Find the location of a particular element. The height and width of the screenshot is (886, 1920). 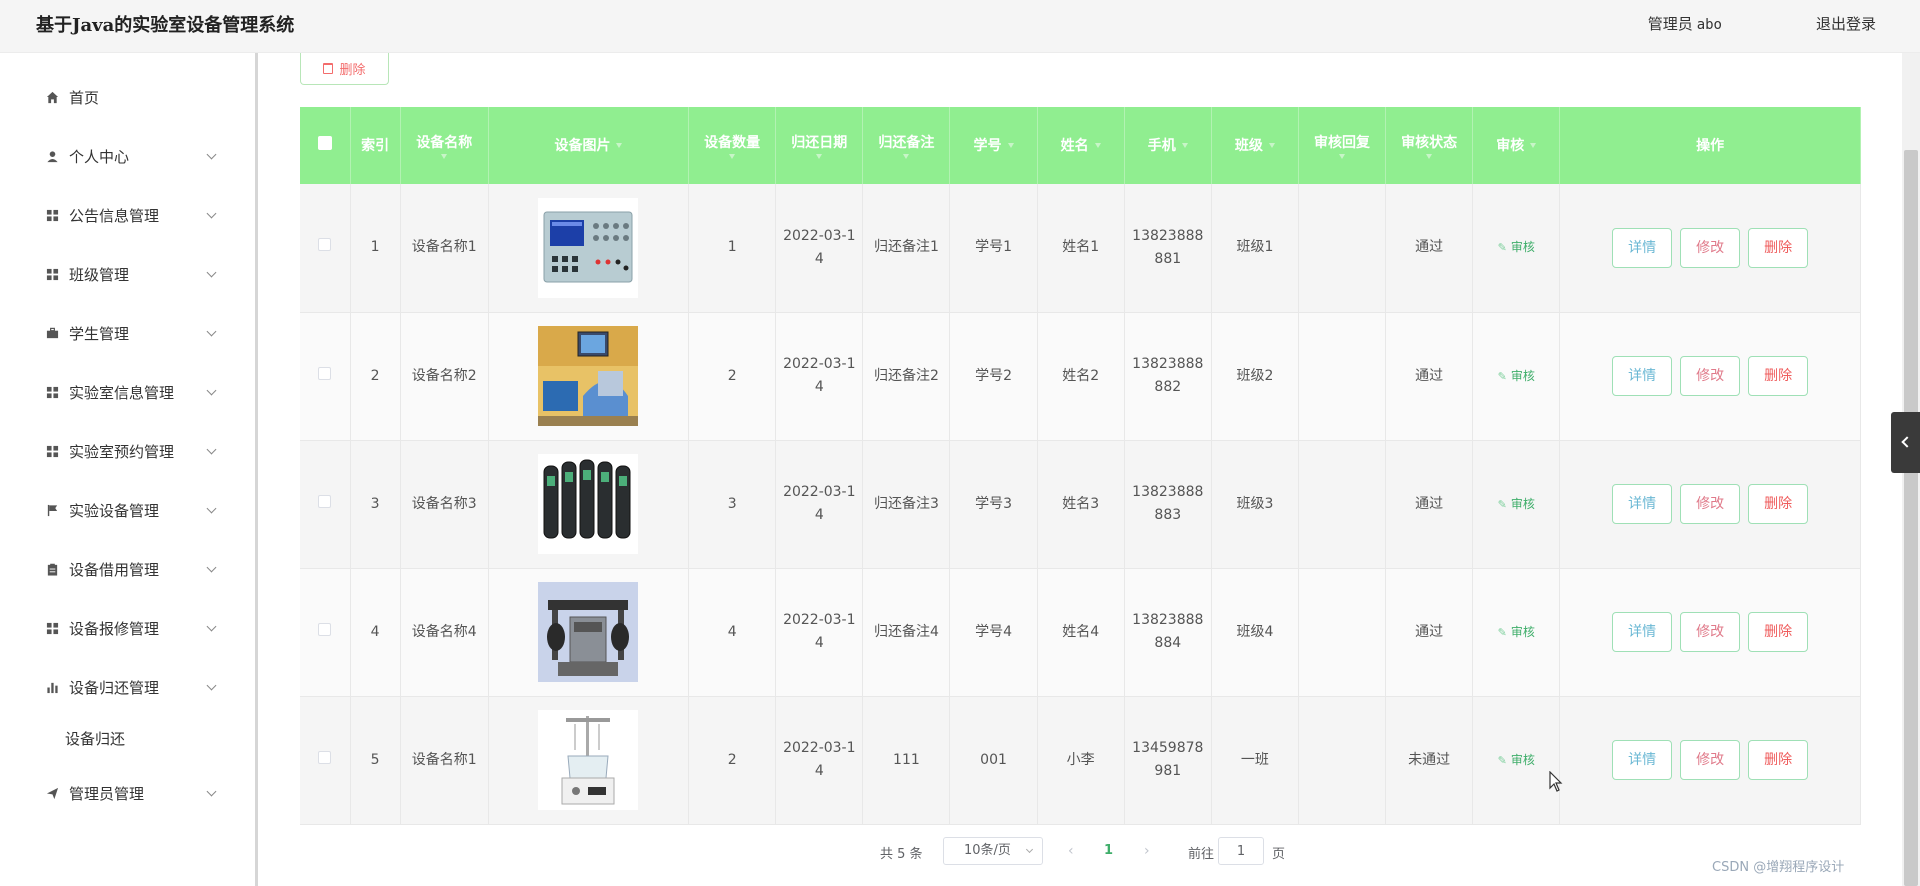

header-audit-reply: 审核回复 is located at coordinates (1342, 145).